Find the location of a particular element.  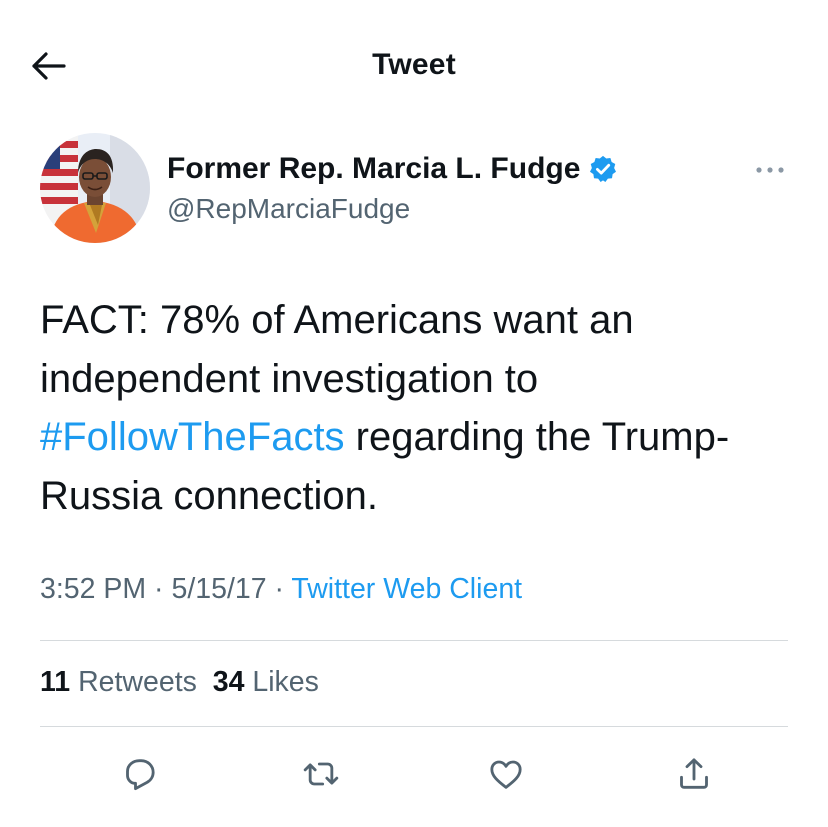

page-title: Tweet is located at coordinates (414, 64).